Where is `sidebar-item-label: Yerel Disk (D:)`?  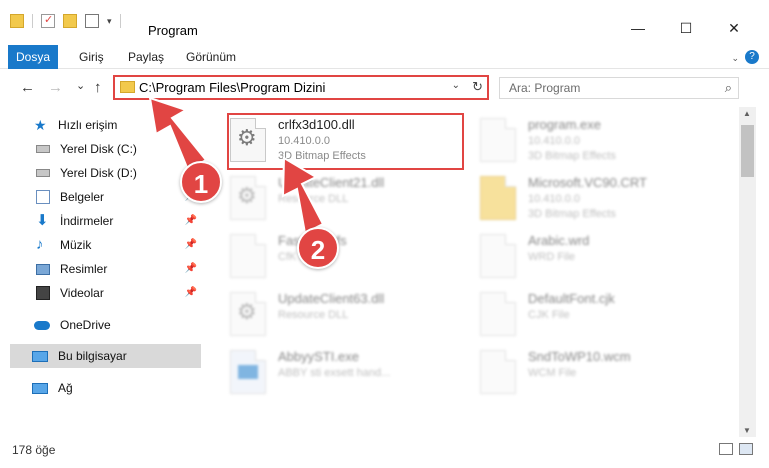
sidebar-item-label: Yerel Disk (D:) is located at coordinates (98, 173).